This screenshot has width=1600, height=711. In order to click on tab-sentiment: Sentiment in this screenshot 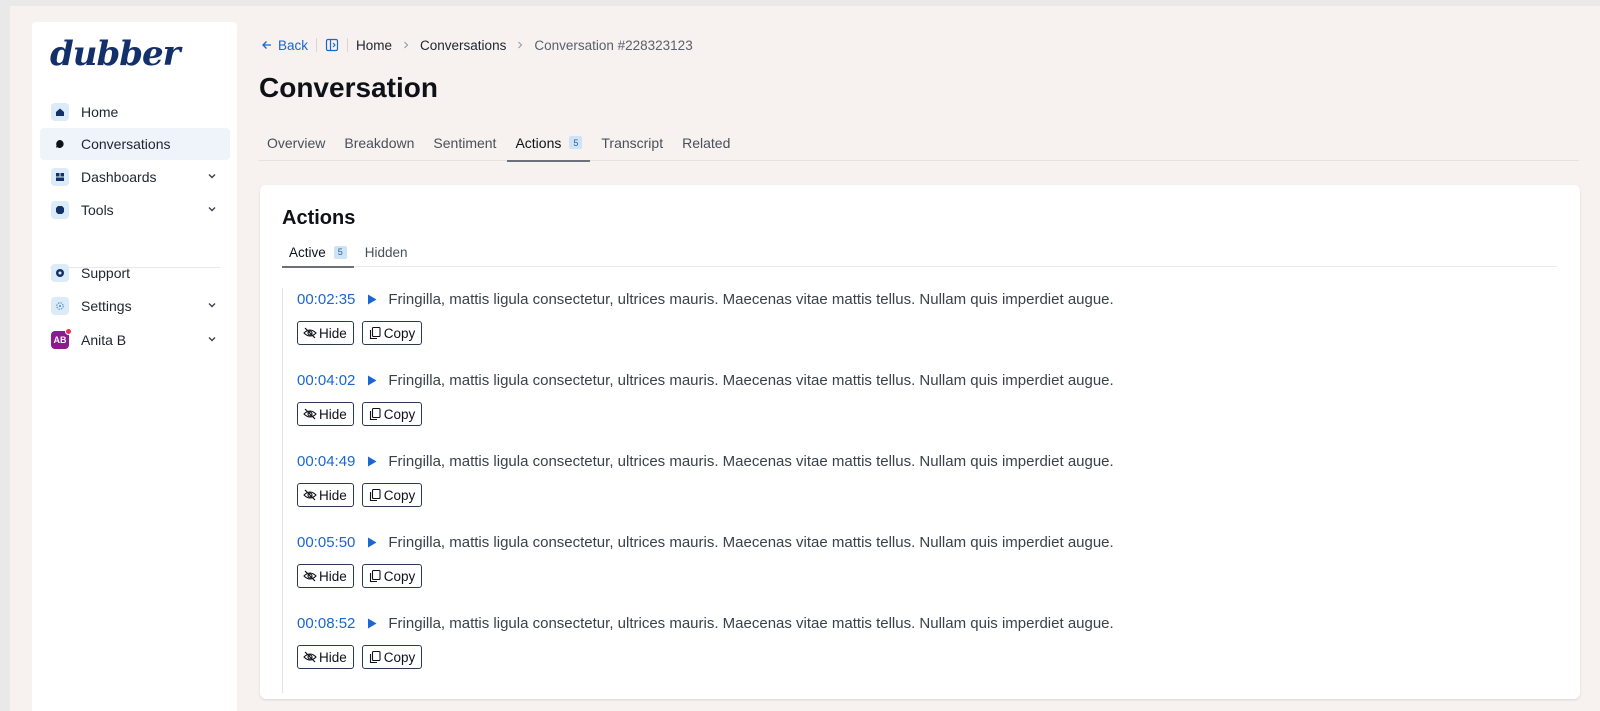, I will do `click(464, 144)`.